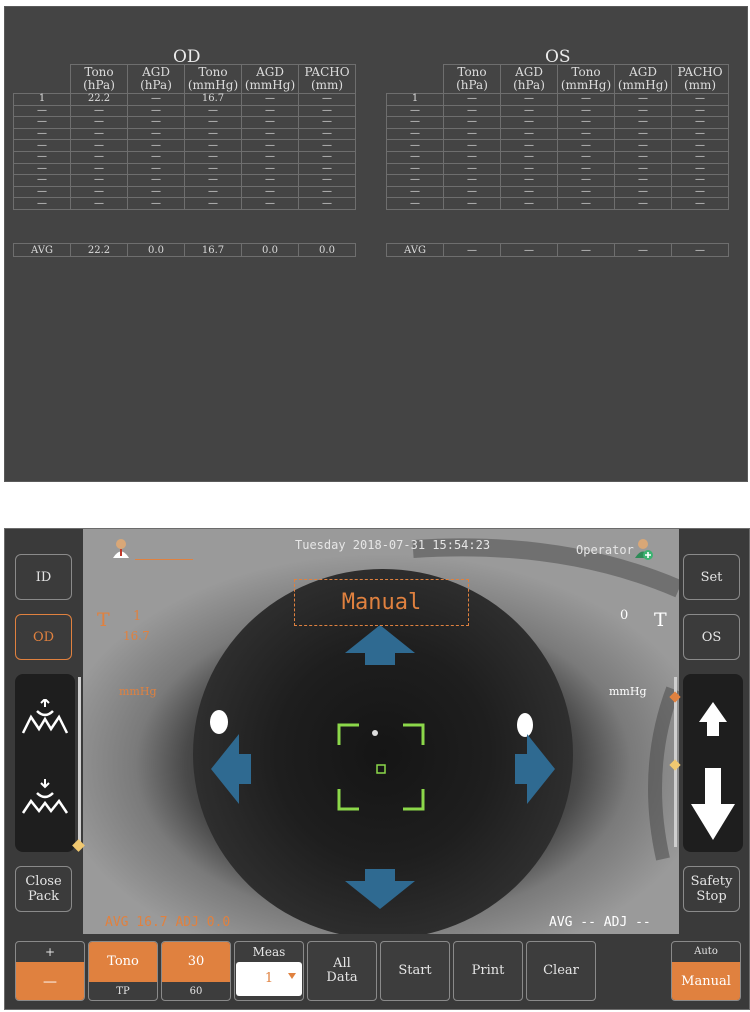  Describe the element at coordinates (269, 952) in the screenshot. I see `meas-label: Meas` at that location.